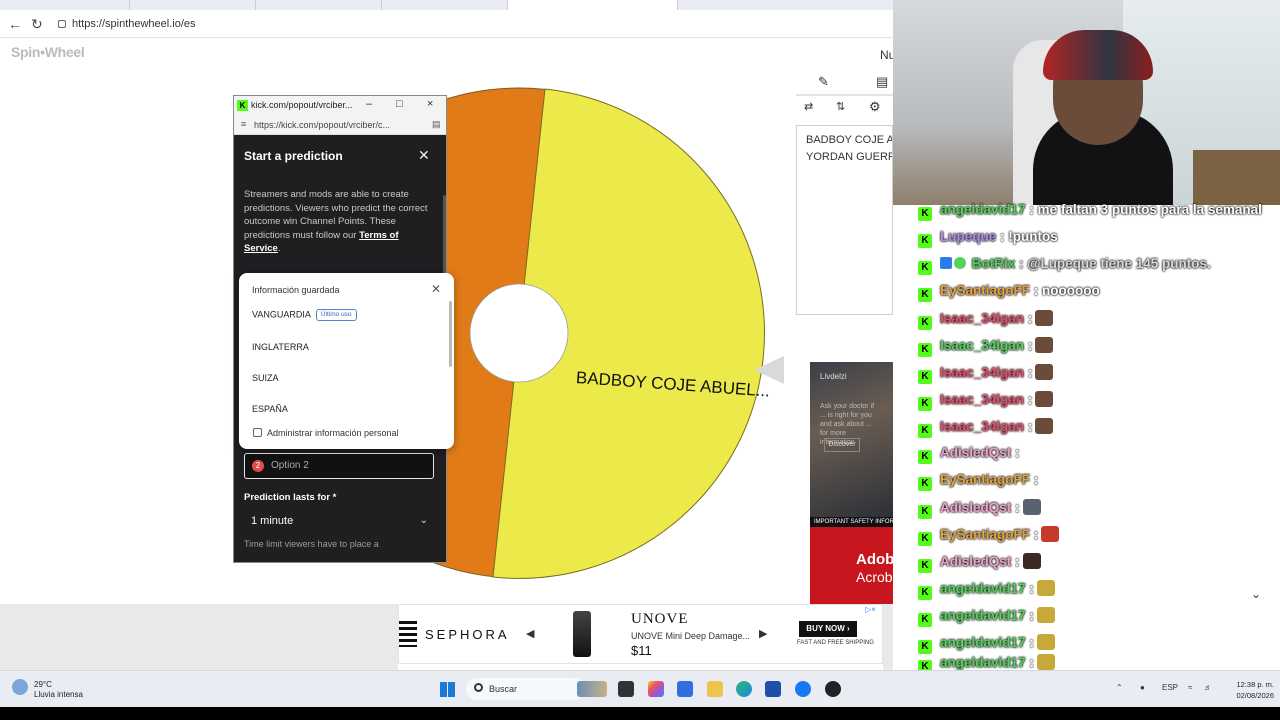 This screenshot has width=1280, height=720. I want to click on file-explorer-icon, so click(715, 689).